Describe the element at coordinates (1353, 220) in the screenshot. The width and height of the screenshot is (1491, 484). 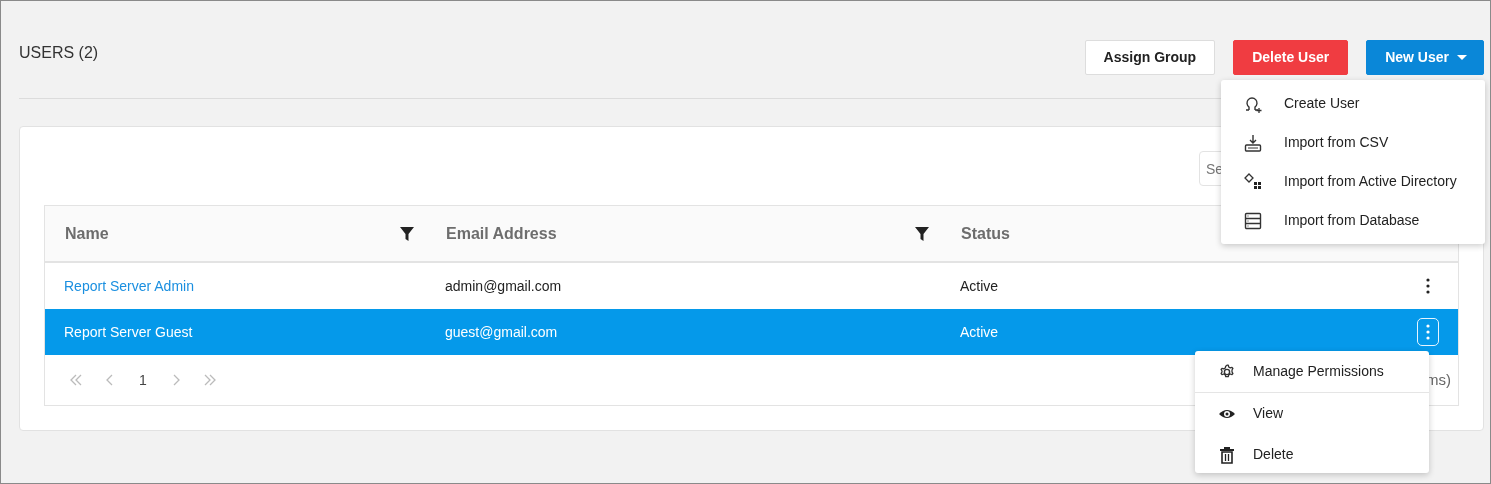
I see `menu-item: Import from Database` at that location.